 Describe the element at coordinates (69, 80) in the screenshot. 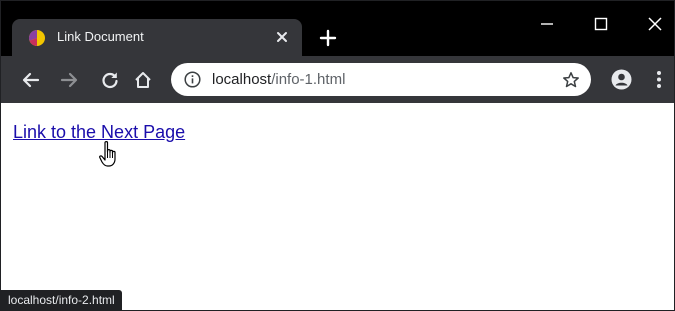

I see `arrow-right-icon` at that location.